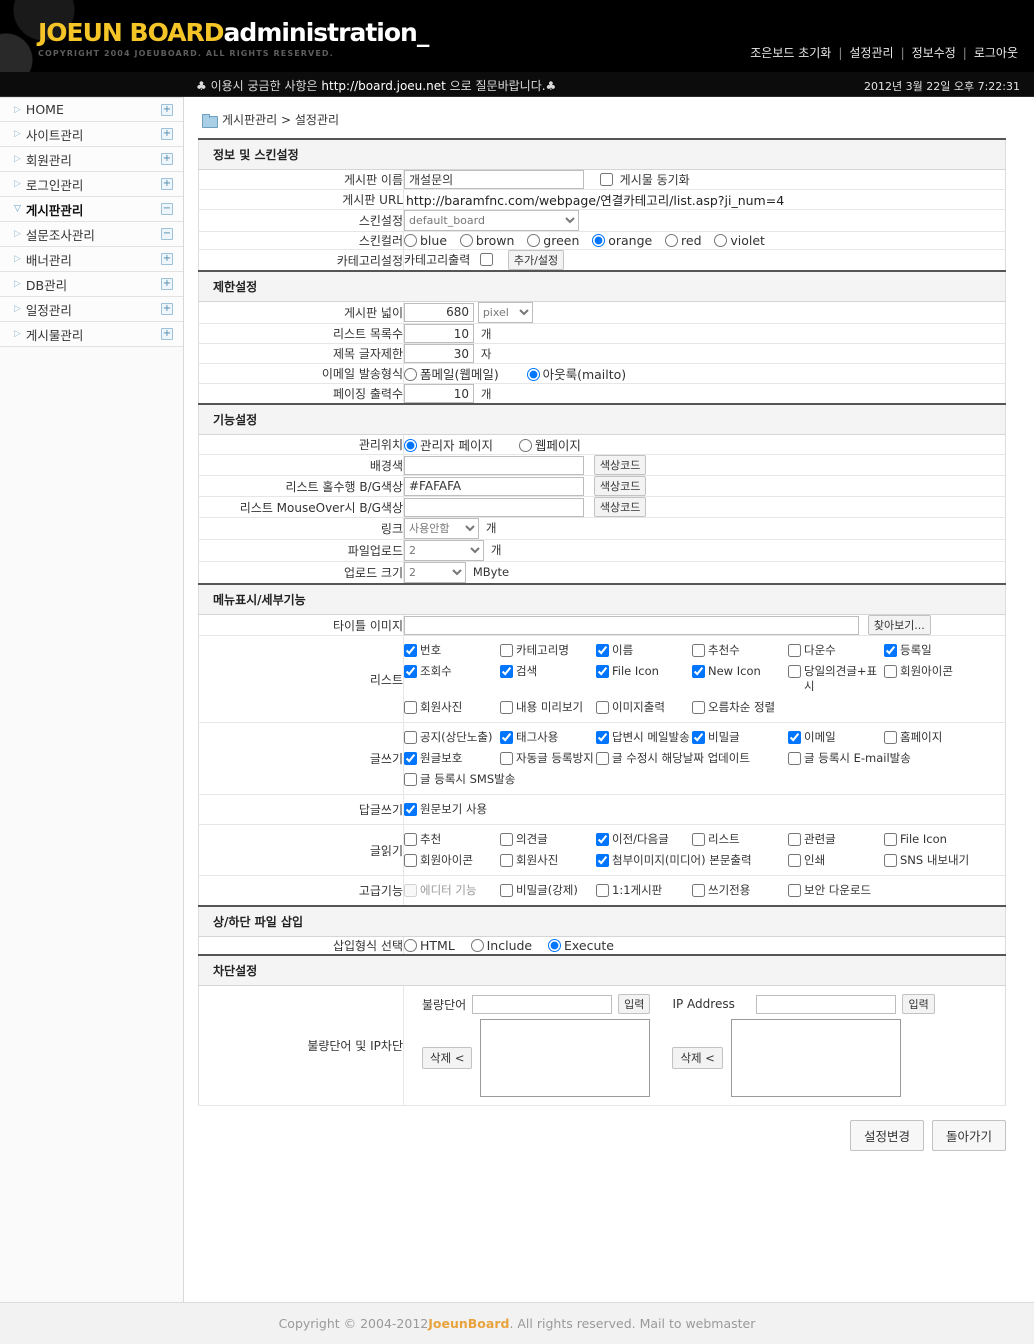 The width and height of the screenshot is (1034, 1344). I want to click on list-option-number: 번호, so click(452, 650).